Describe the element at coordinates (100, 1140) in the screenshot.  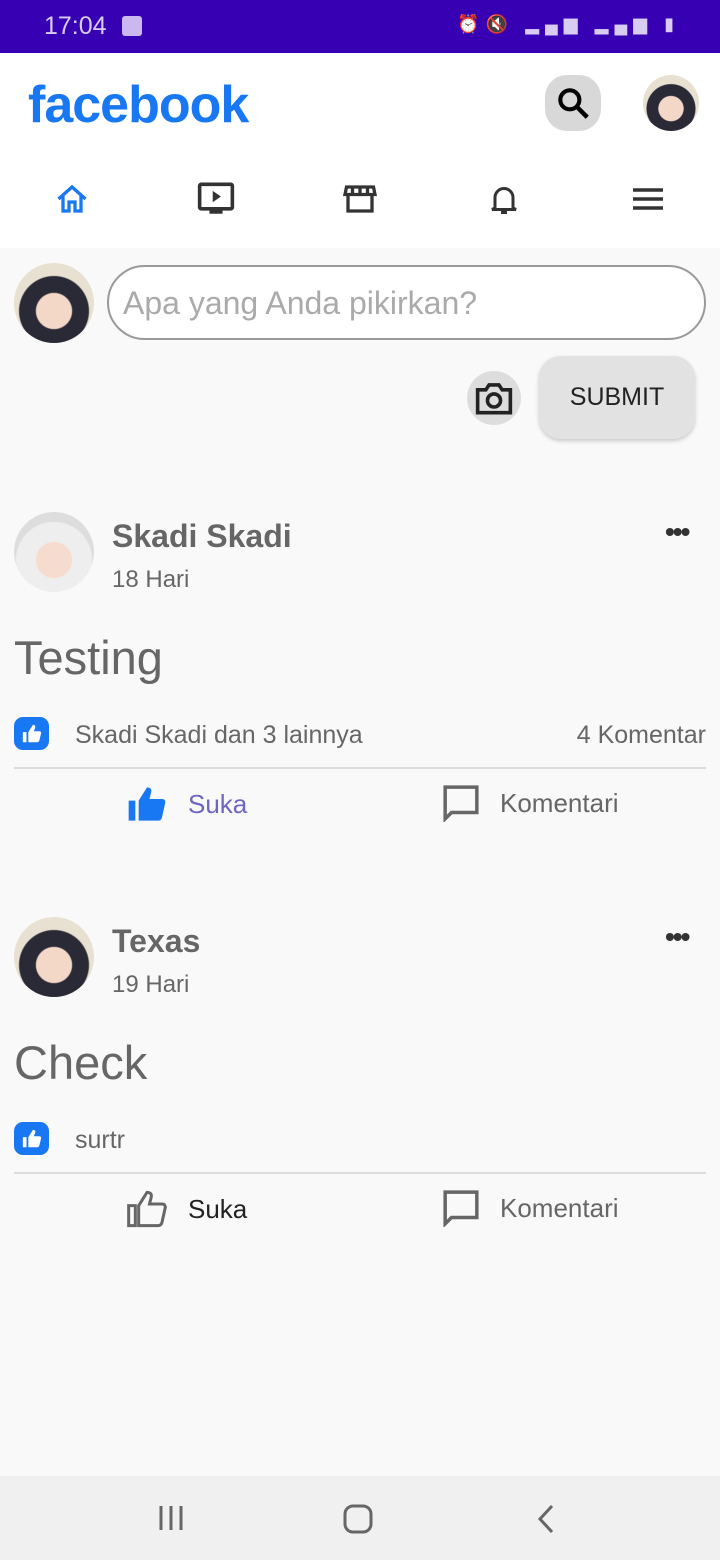
I see `likers-text: surtr` at that location.